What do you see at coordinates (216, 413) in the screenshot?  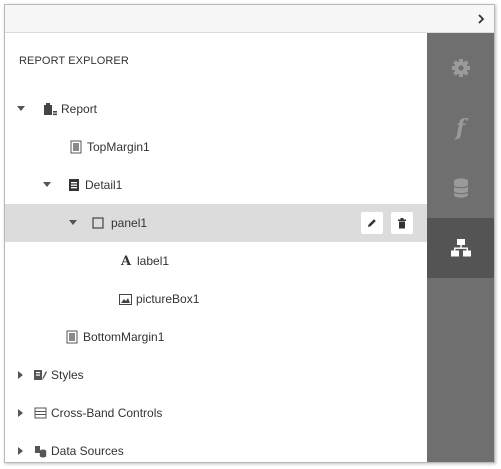 I see `tree-node-cross-band-controls: Cross-Band Controls` at bounding box center [216, 413].